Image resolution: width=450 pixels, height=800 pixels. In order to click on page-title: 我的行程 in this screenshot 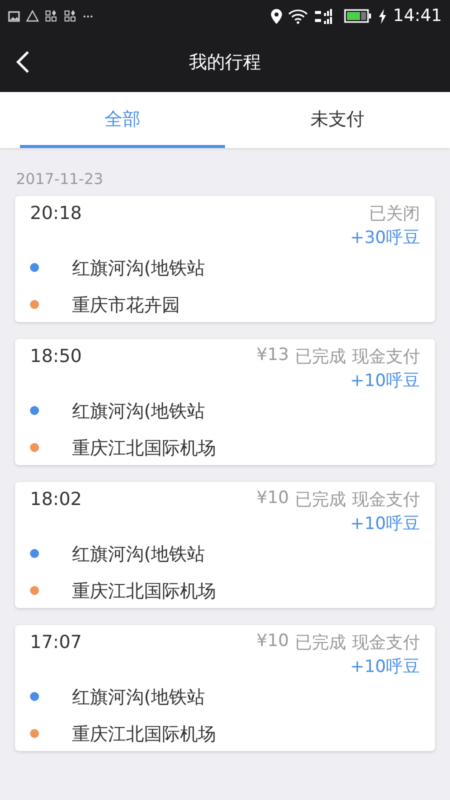, I will do `click(225, 62)`.